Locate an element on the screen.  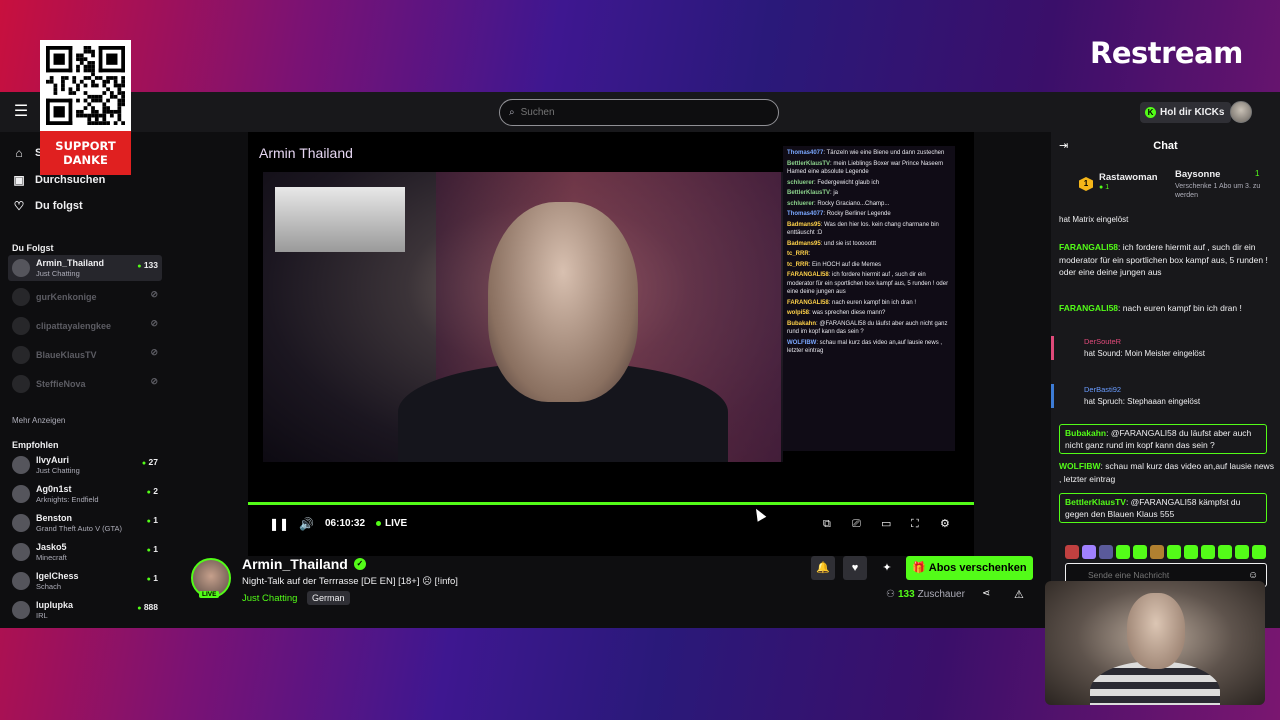
notification-bell-button: 🔔 is located at coordinates (823, 568).